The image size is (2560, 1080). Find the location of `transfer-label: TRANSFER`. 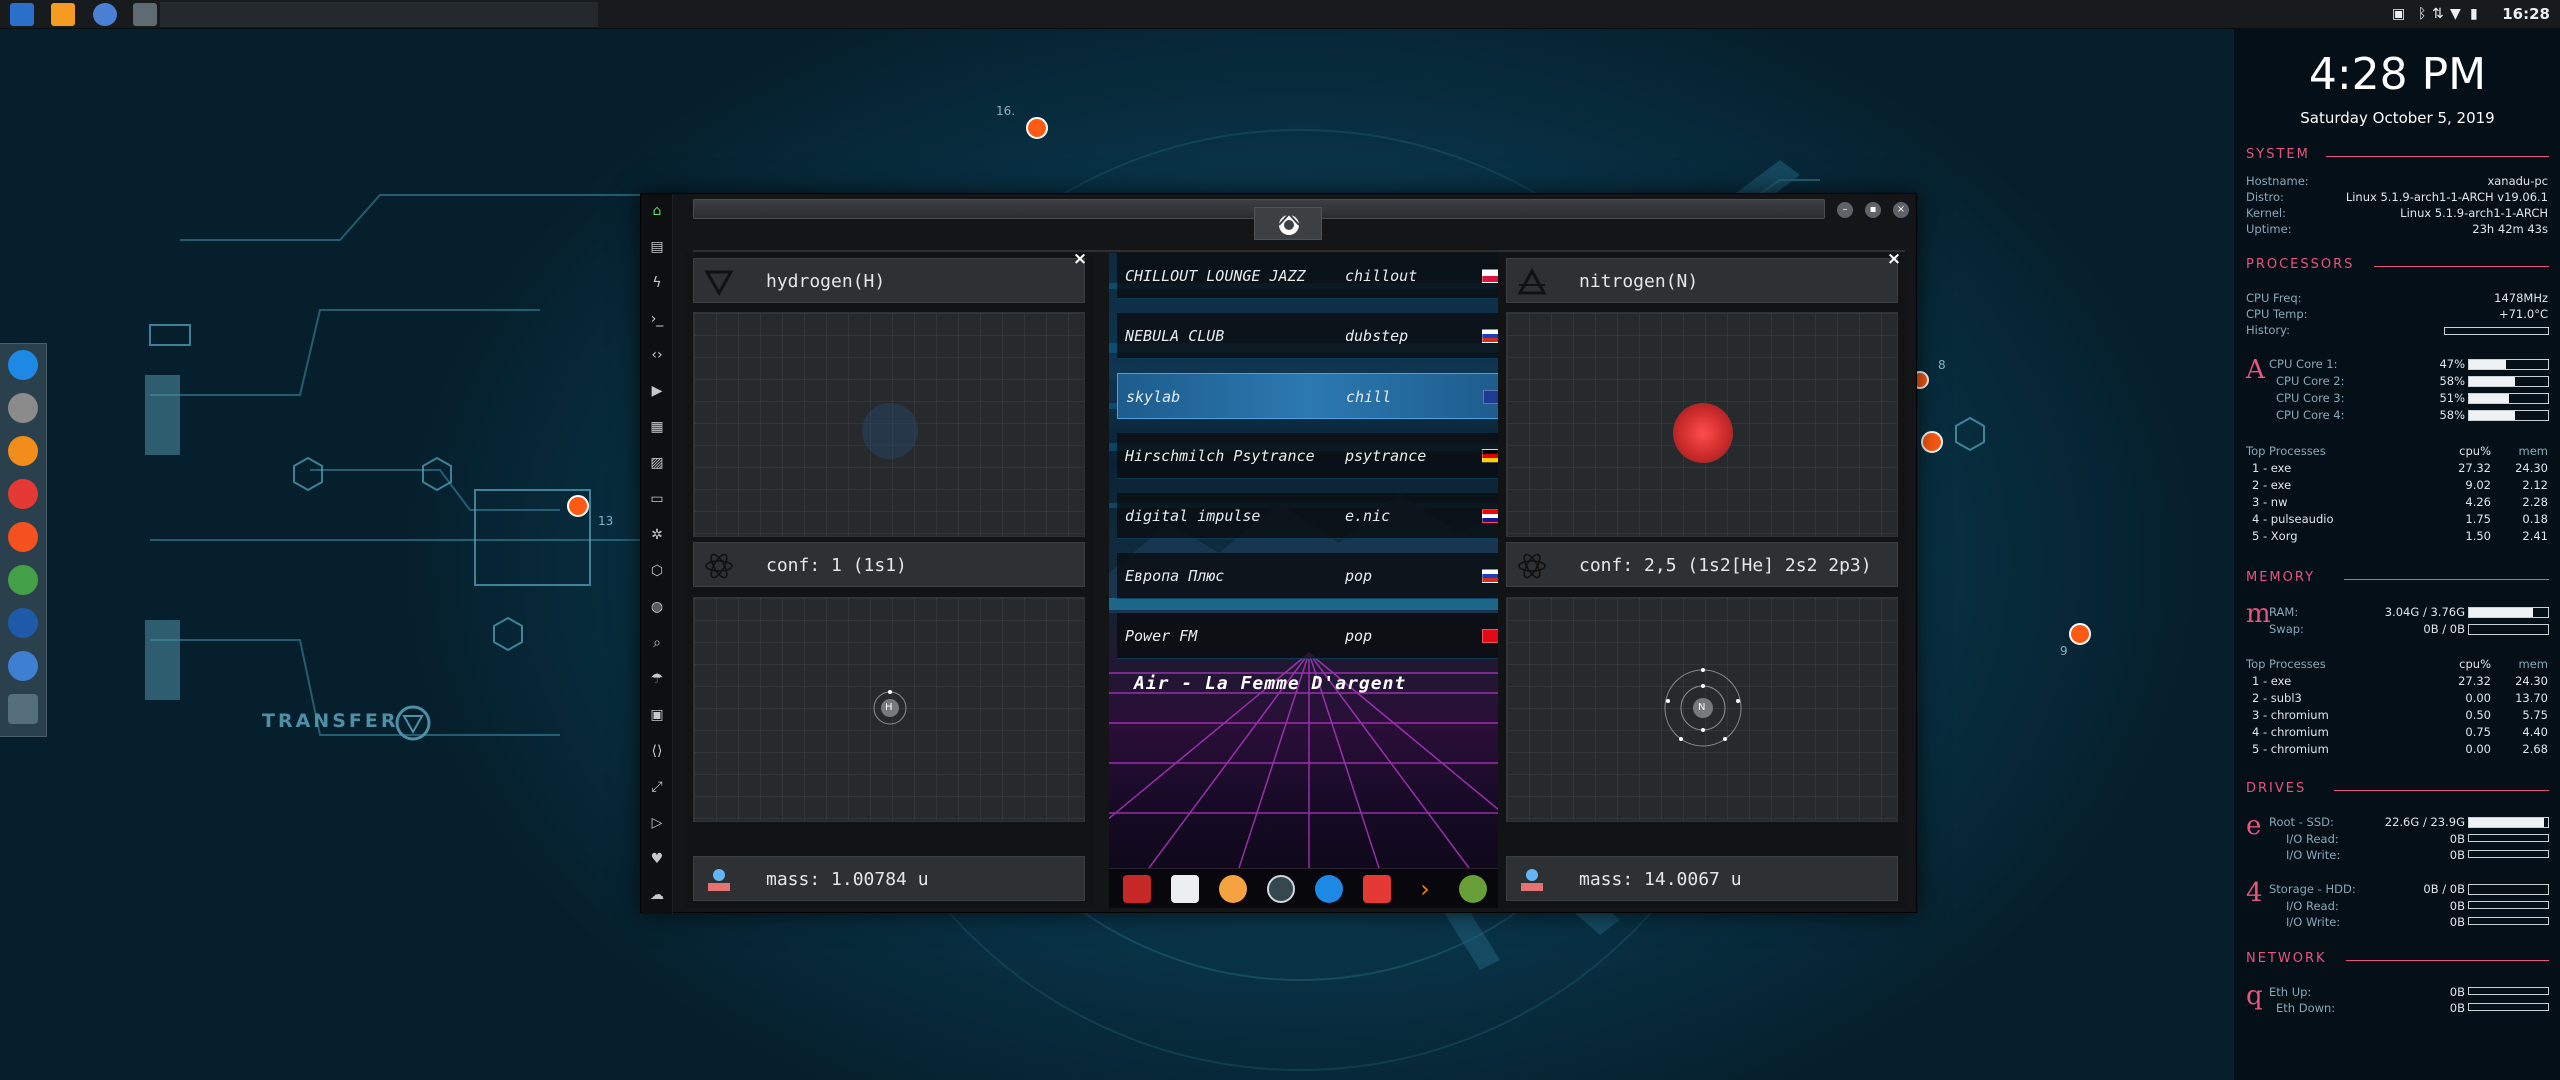

transfer-label: TRANSFER is located at coordinates (330, 721).